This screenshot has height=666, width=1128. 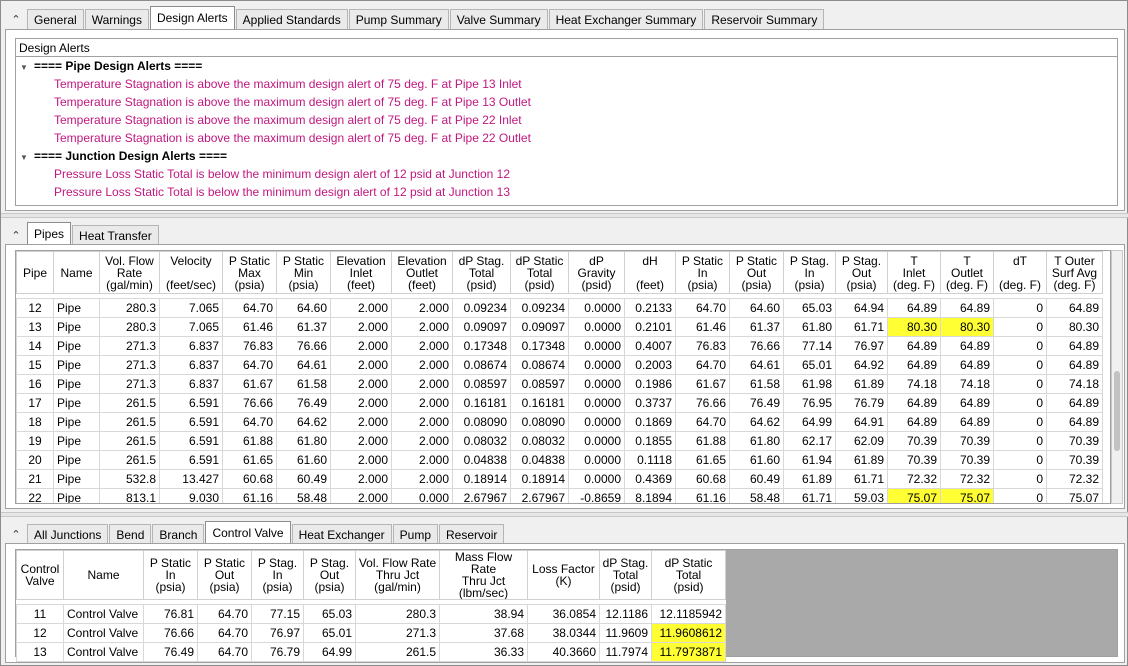 What do you see at coordinates (809, 346) in the screenshot?
I see `table-cell: 77.14` at bounding box center [809, 346].